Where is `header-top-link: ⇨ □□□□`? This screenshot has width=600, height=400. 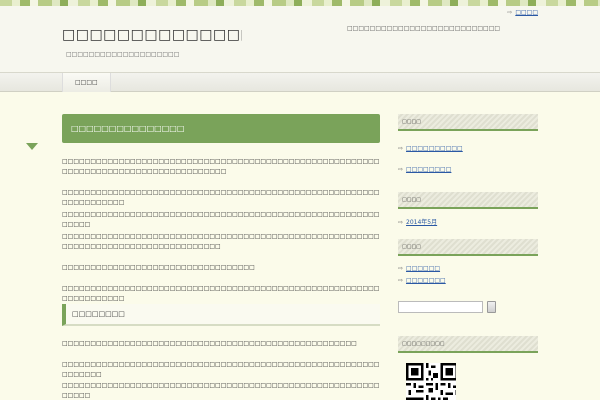 header-top-link: ⇨ □□□□ is located at coordinates (522, 12).